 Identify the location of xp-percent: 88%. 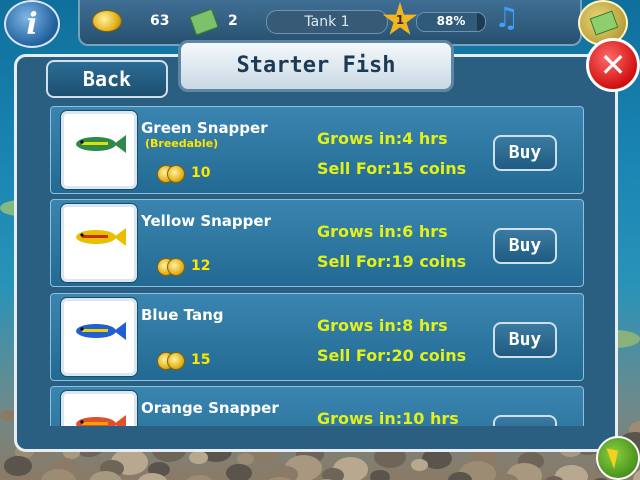
(451, 21).